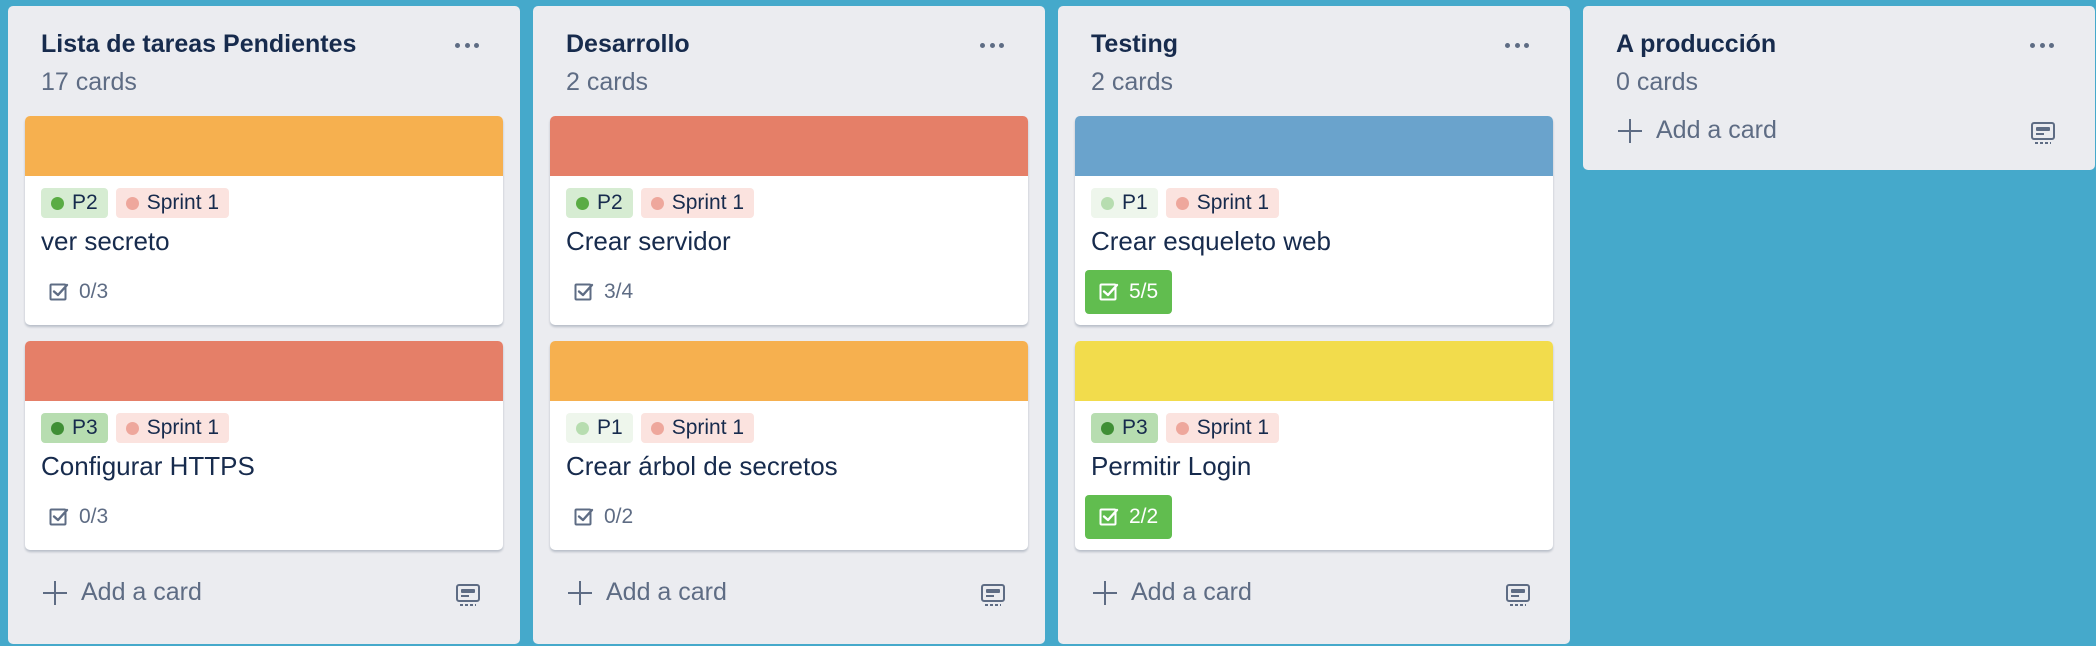  I want to click on list-header: Testing 2 cards, so click(1314, 61).